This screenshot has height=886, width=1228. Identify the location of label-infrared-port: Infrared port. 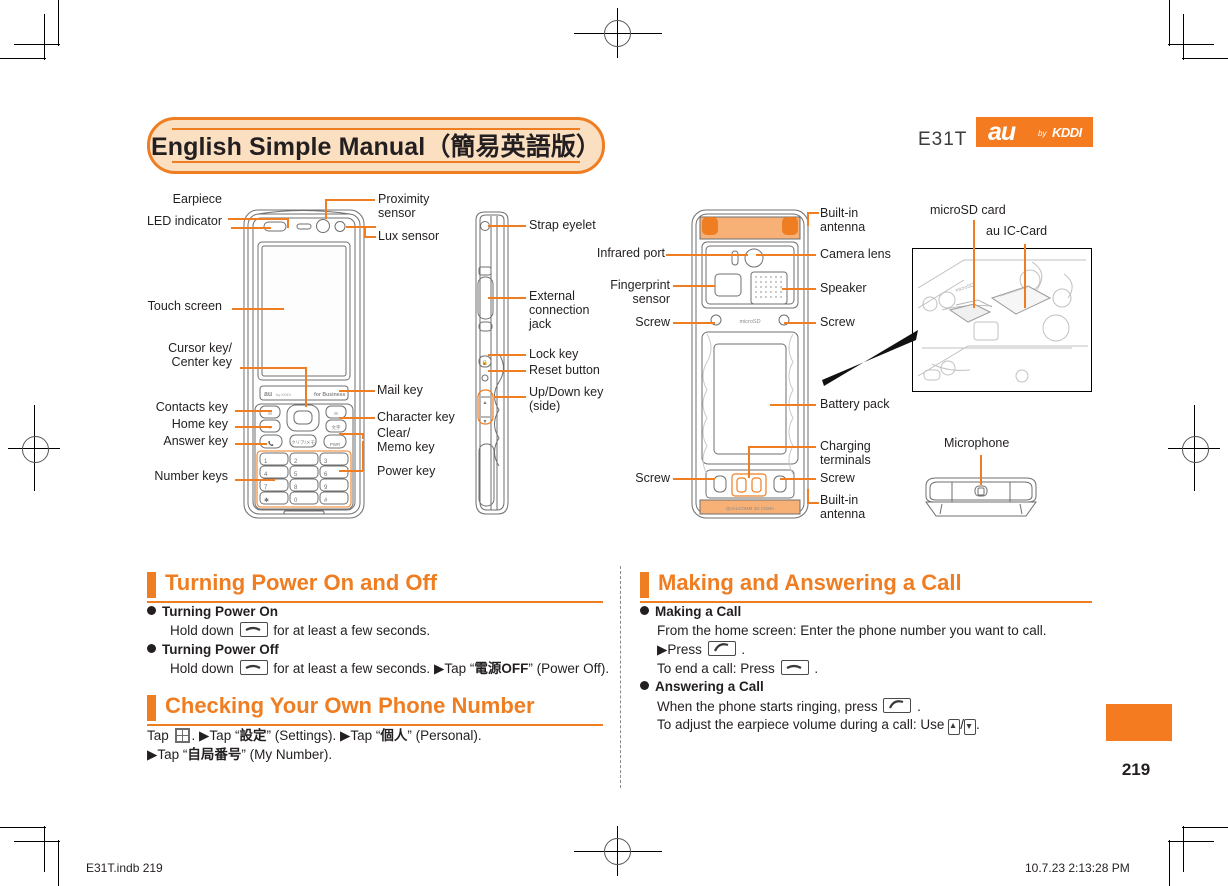
(630, 253).